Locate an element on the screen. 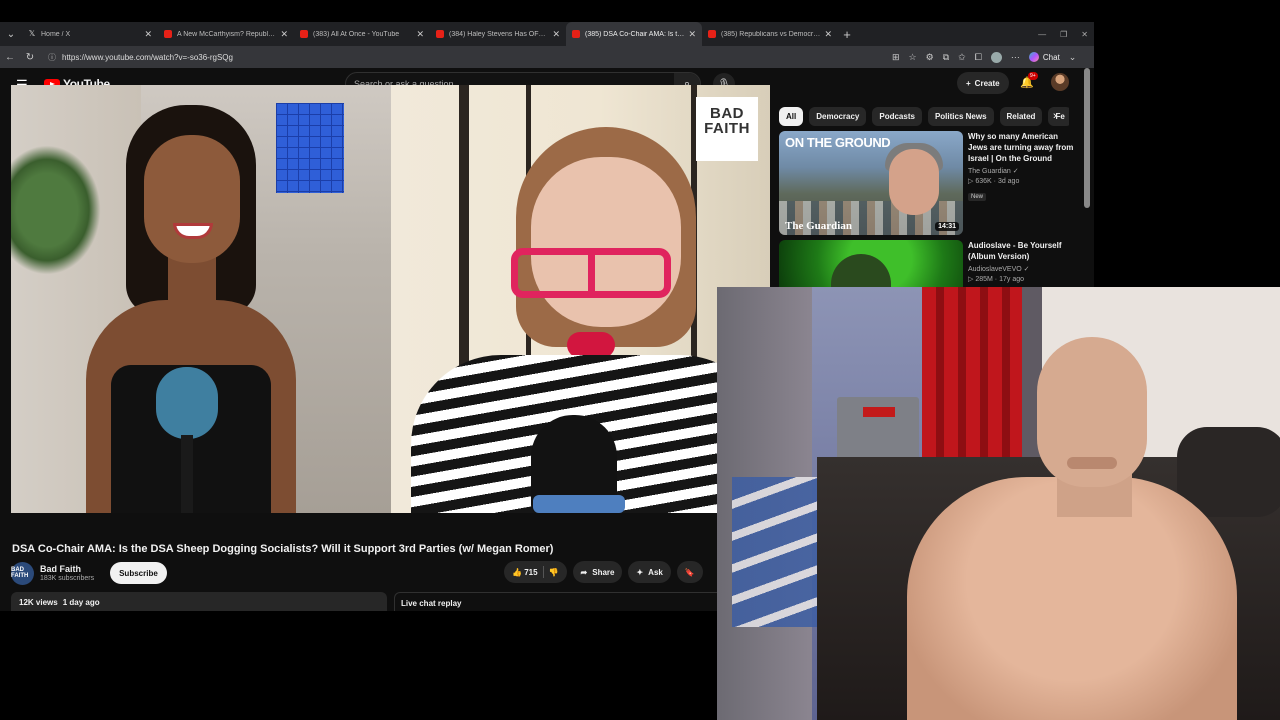 The width and height of the screenshot is (1280, 720). create-button: + Create is located at coordinates (983, 83).